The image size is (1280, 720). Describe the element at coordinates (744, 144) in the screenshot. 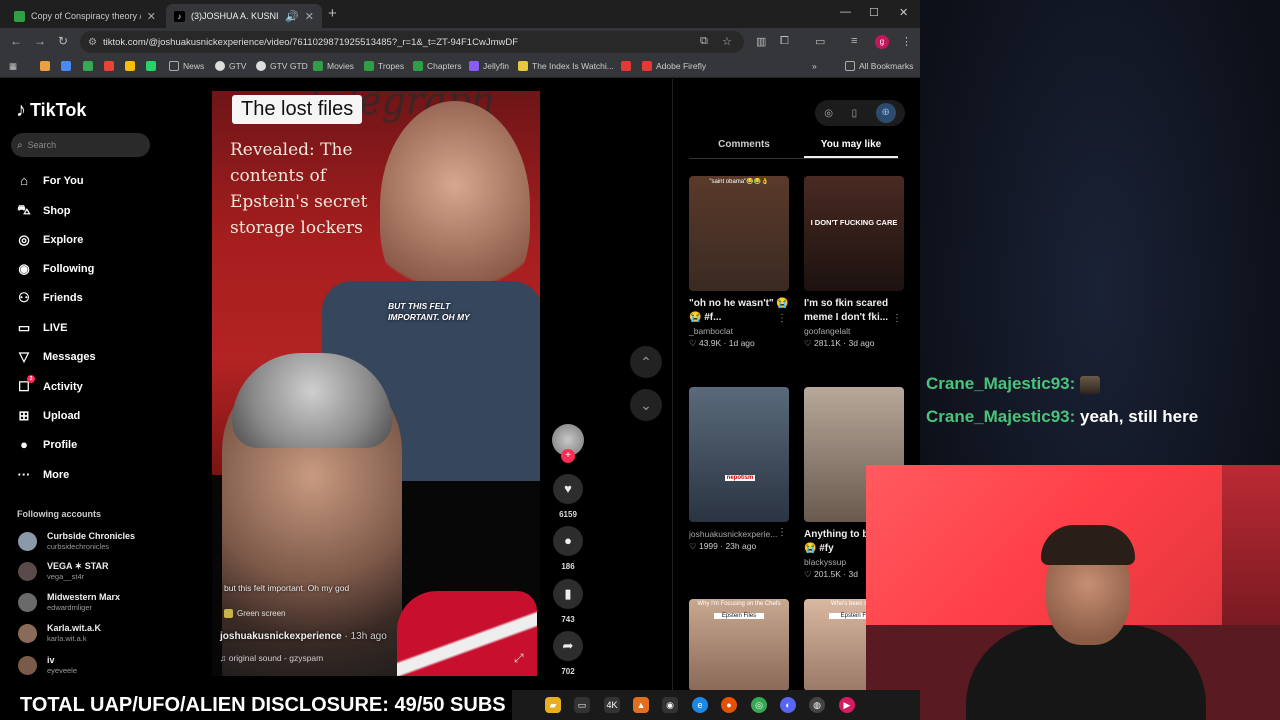

I see `tab-comments: Comments` at that location.